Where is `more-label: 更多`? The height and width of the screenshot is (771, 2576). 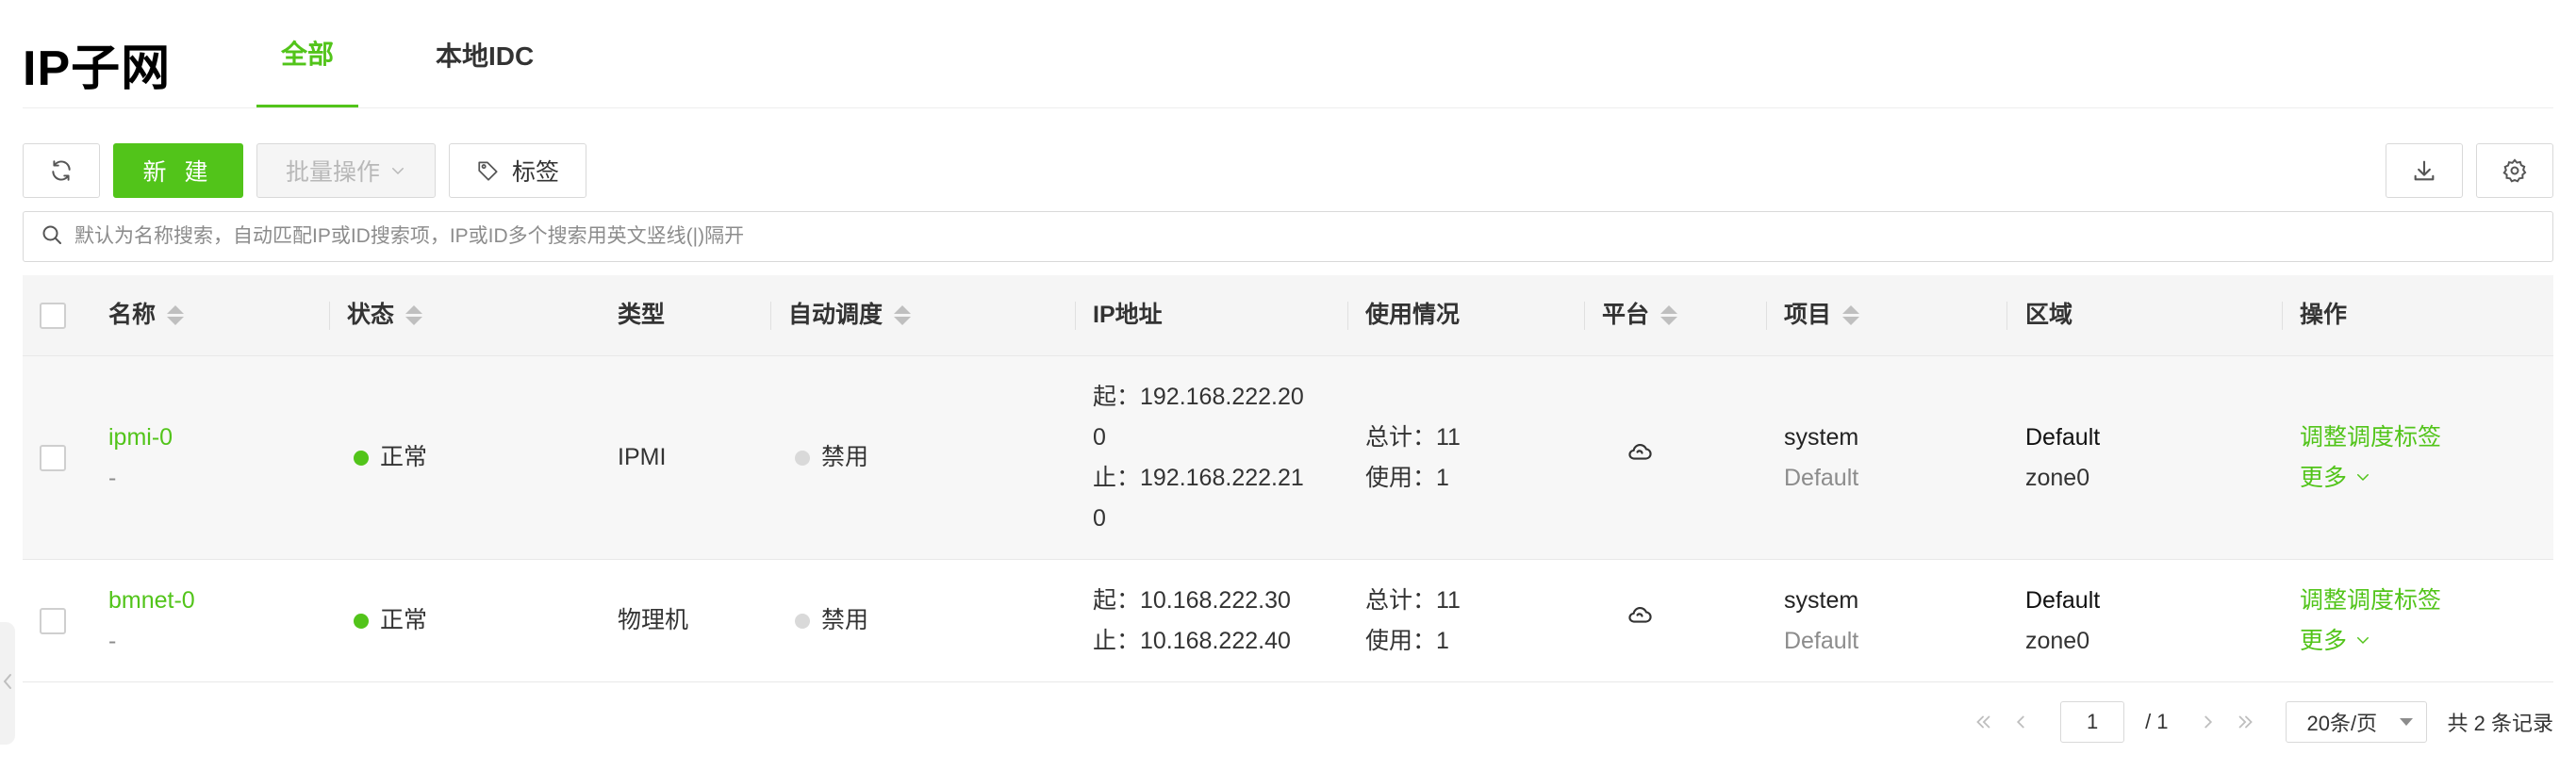
more-label: 更多 is located at coordinates (2324, 477).